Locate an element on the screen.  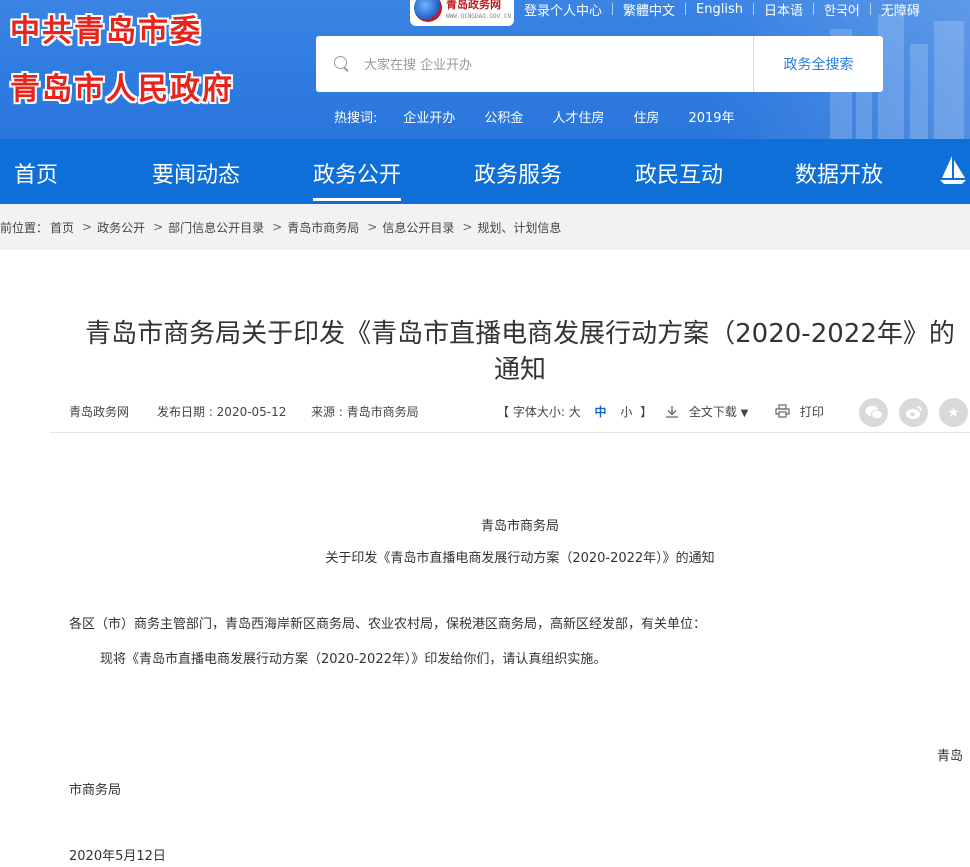
font-size-small: 小 is located at coordinates (626, 412).